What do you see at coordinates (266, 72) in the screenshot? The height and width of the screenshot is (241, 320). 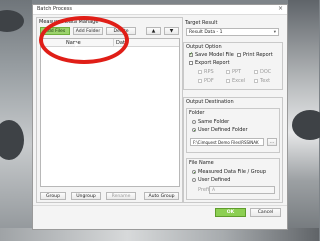 I see `format-doc-label: DOC` at bounding box center [266, 72].